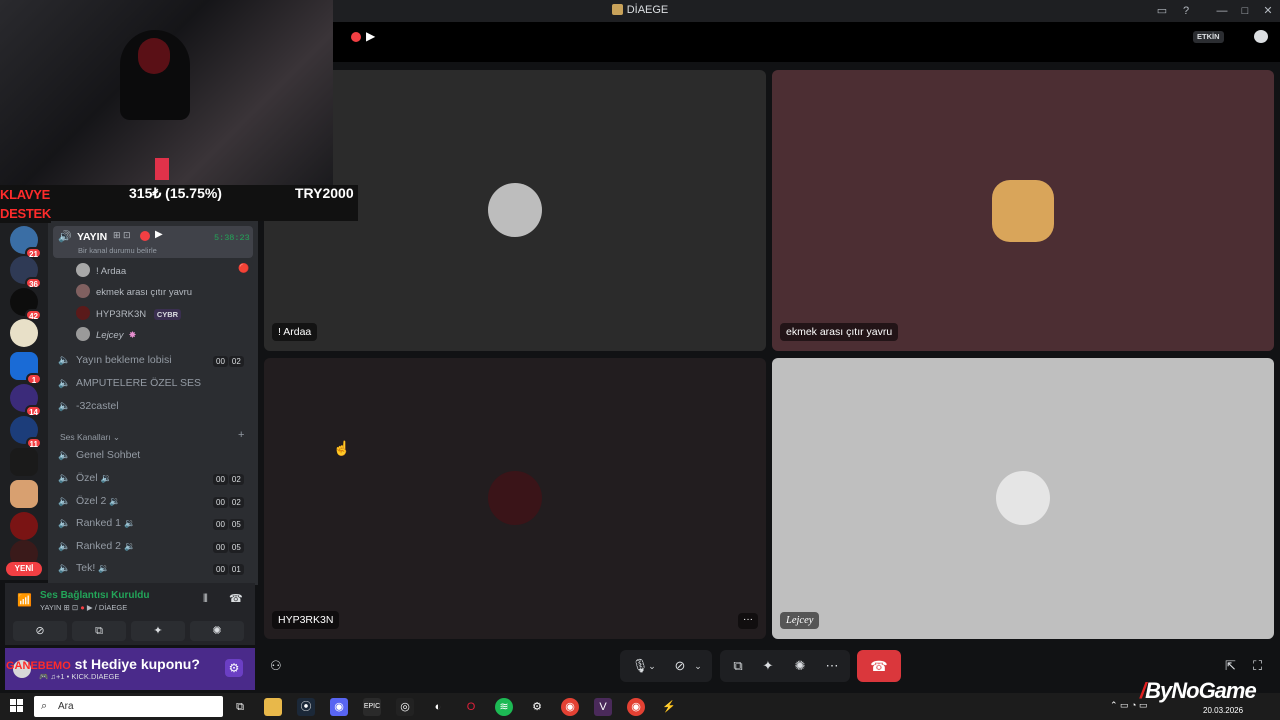  Describe the element at coordinates (26, 304) in the screenshot. I see `server-icon: 42` at that location.